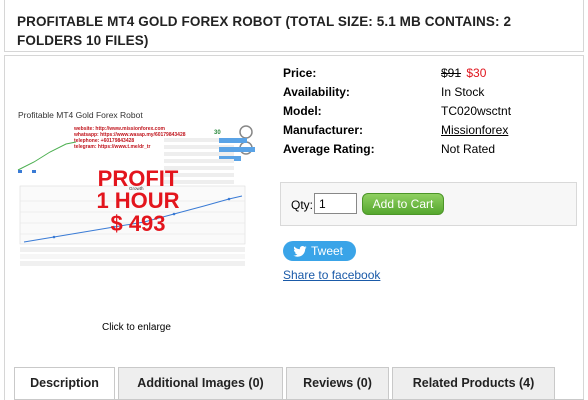 This screenshot has width=588, height=400. I want to click on old-price: $91, so click(451, 73).